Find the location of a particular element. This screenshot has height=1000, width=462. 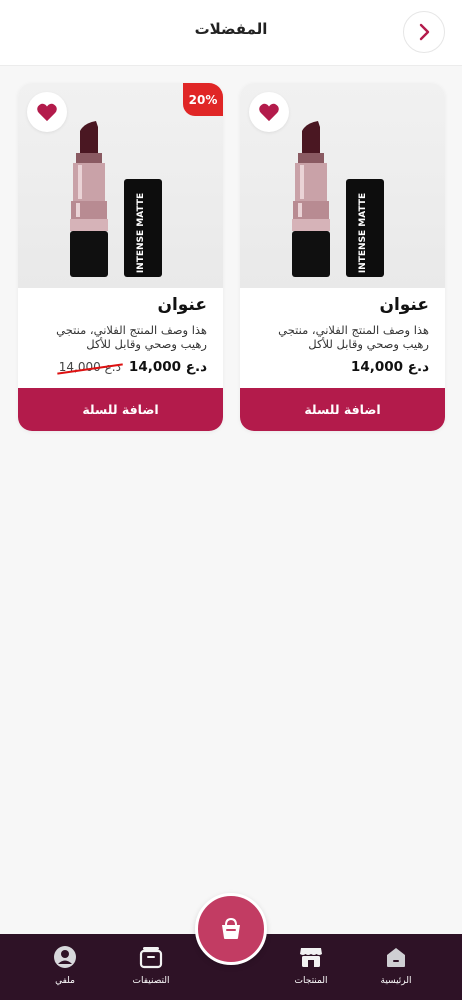

back-button is located at coordinates (424, 32).